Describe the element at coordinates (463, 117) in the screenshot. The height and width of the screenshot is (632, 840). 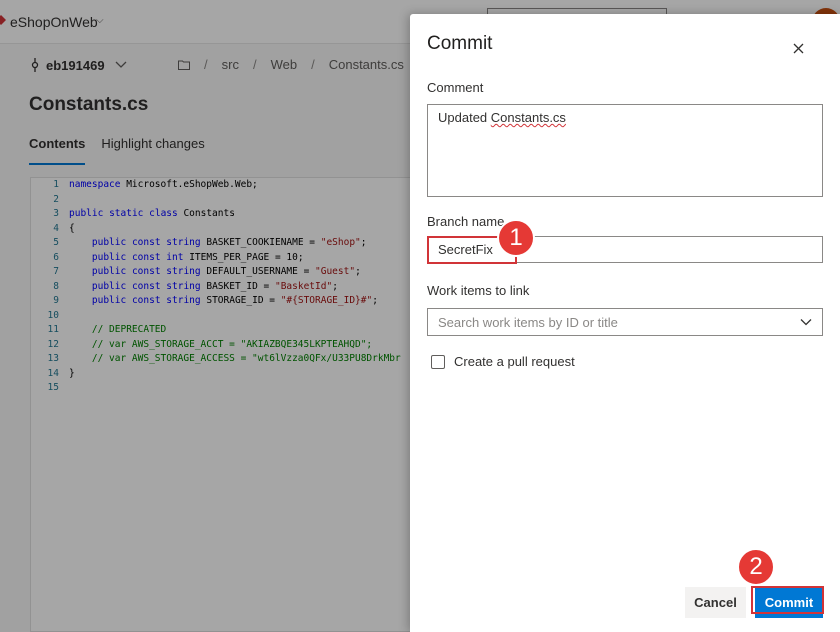
I see `comment-text-word: Updated` at that location.